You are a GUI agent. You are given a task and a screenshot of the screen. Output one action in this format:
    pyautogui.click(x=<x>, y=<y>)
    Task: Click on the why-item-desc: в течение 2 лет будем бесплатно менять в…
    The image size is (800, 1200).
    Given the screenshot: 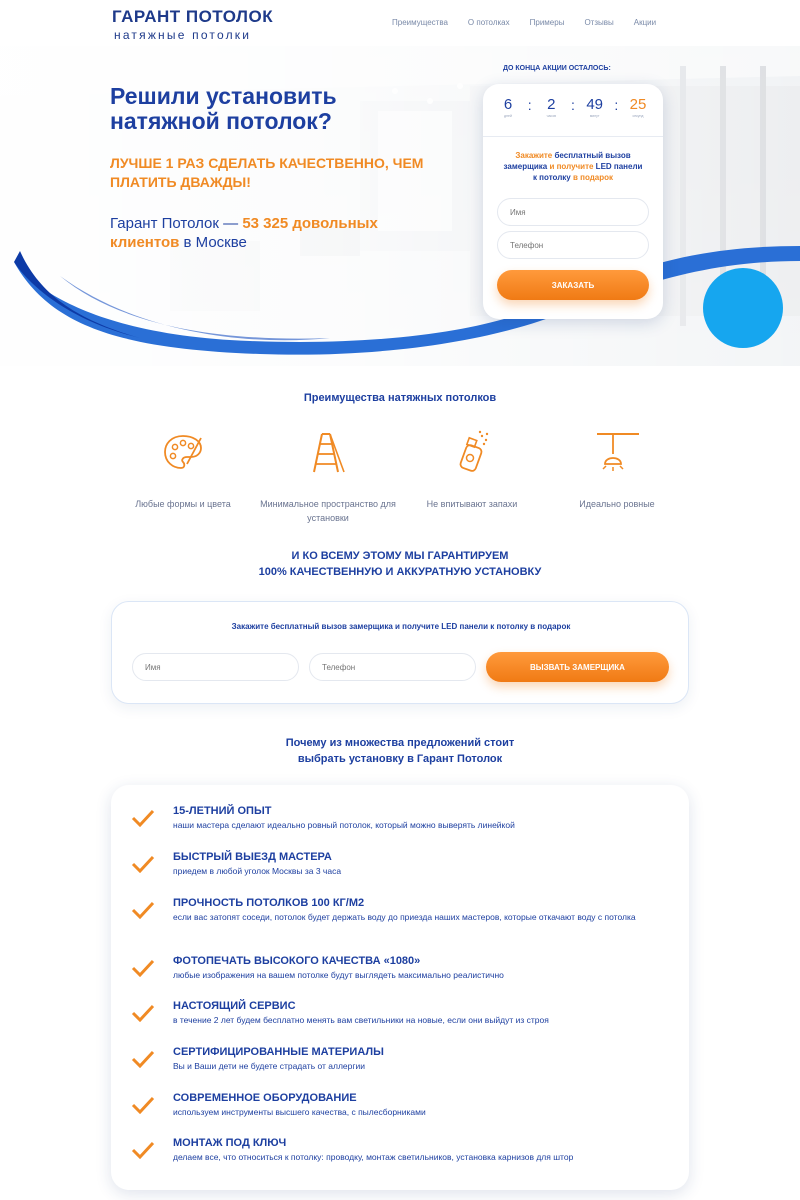 What is the action you would take?
    pyautogui.click(x=361, y=1020)
    